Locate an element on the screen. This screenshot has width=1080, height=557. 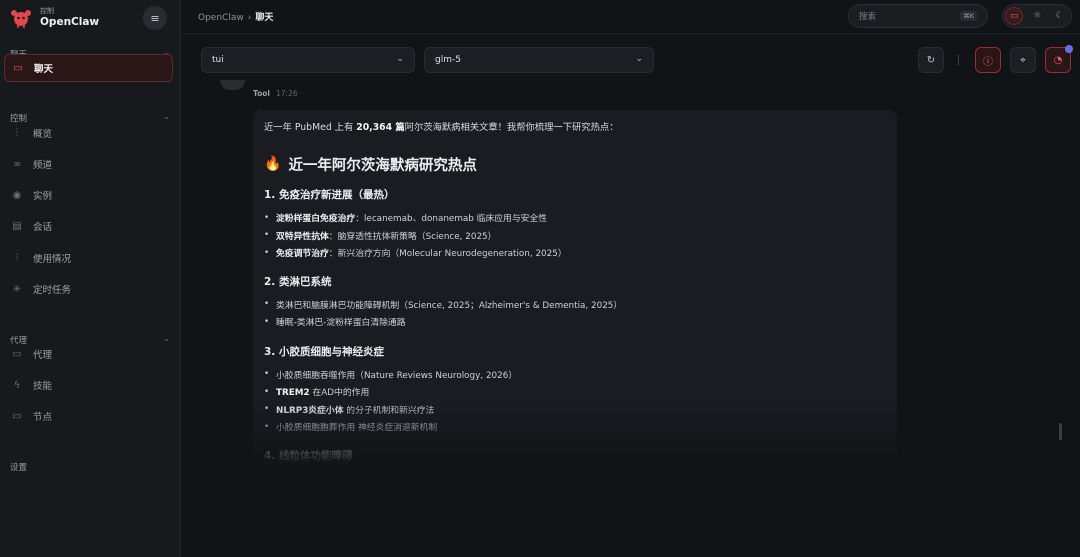
refresh-button: ↻ is located at coordinates (931, 60).